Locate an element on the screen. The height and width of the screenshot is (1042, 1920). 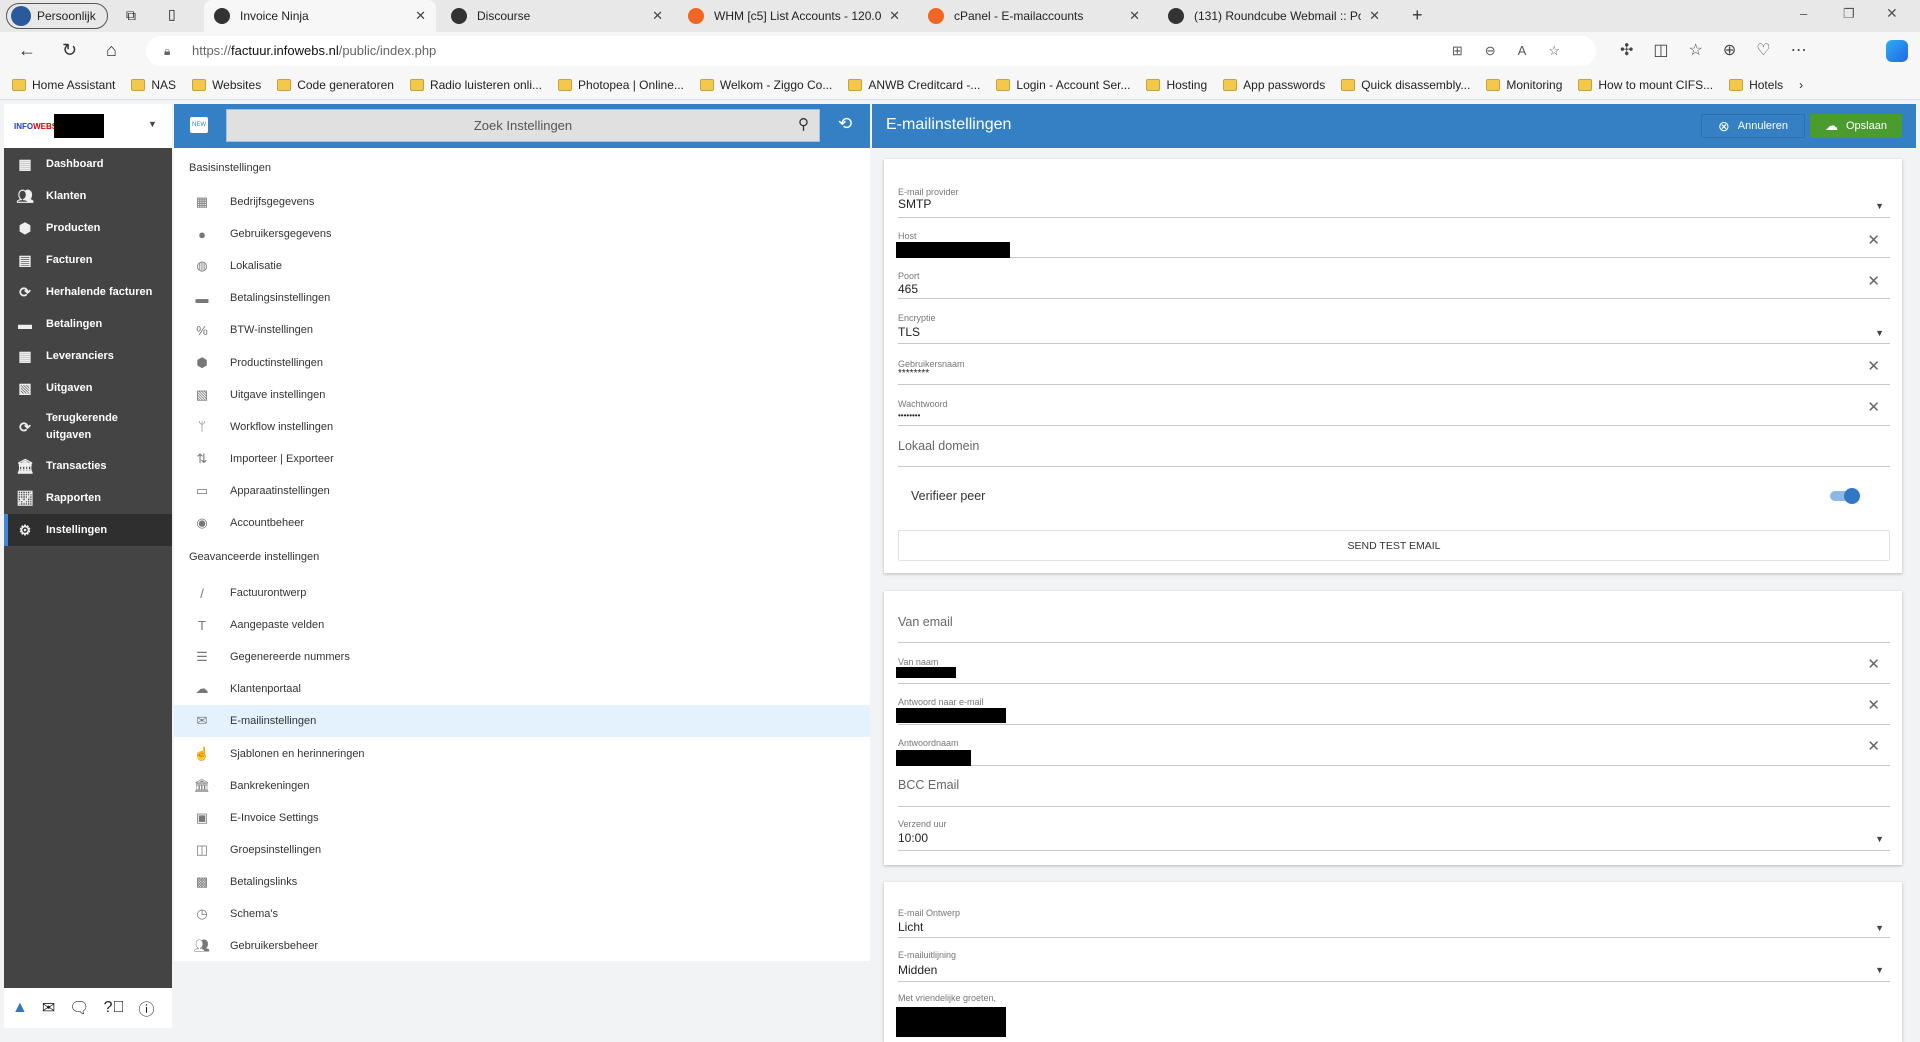
profile-button: Persoonlijk is located at coordinates (57, 16).